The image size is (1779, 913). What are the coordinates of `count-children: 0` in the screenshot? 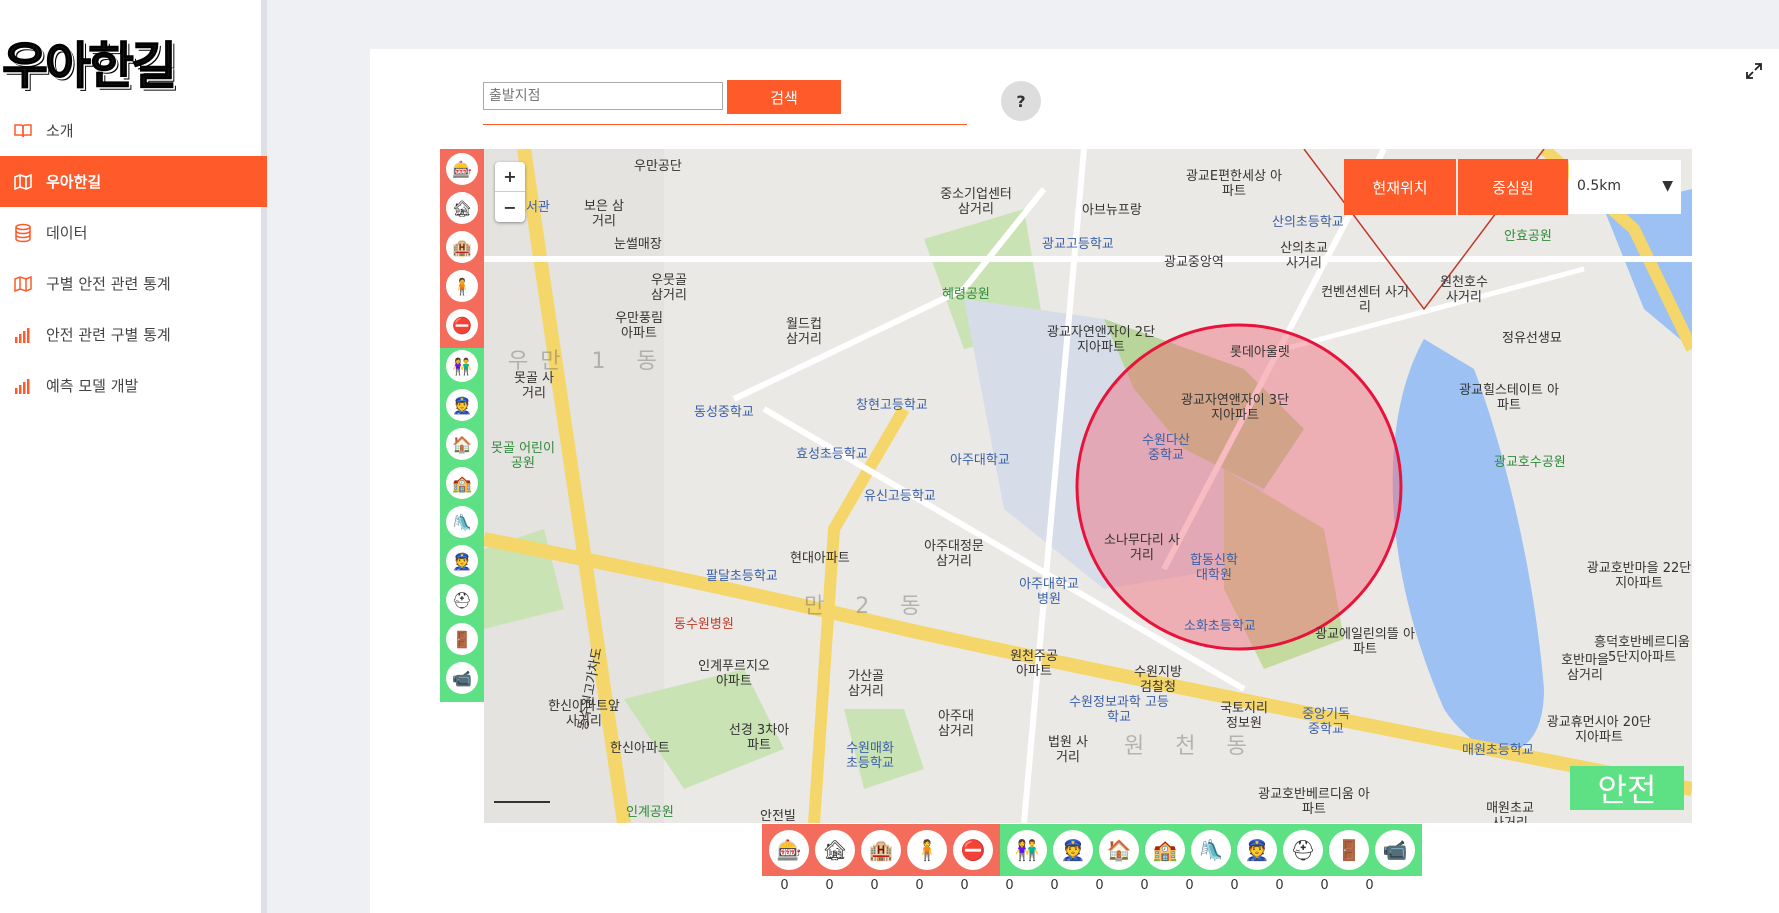 It's located at (1009, 885).